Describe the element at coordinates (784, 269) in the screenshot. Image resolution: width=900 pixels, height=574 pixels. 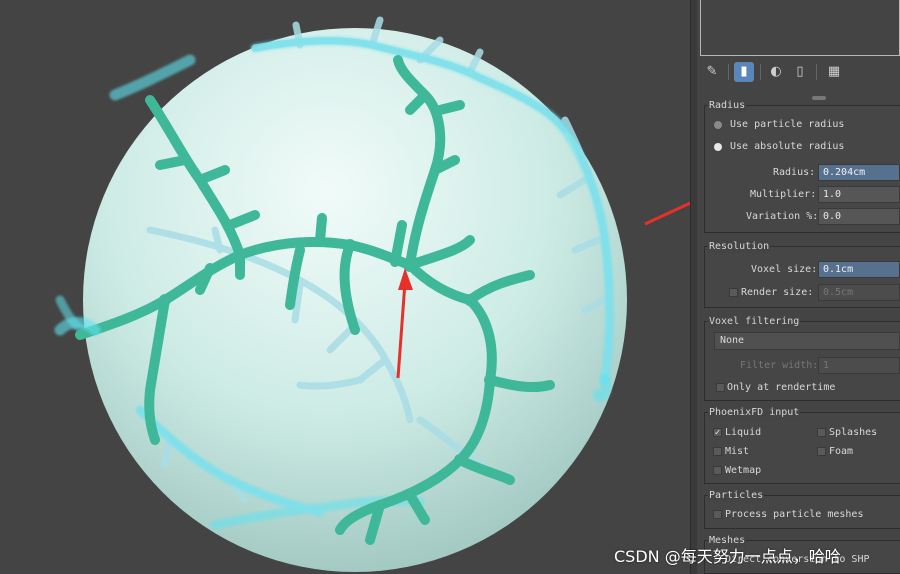
I see `voxel-size-label: Voxel size:` at that location.